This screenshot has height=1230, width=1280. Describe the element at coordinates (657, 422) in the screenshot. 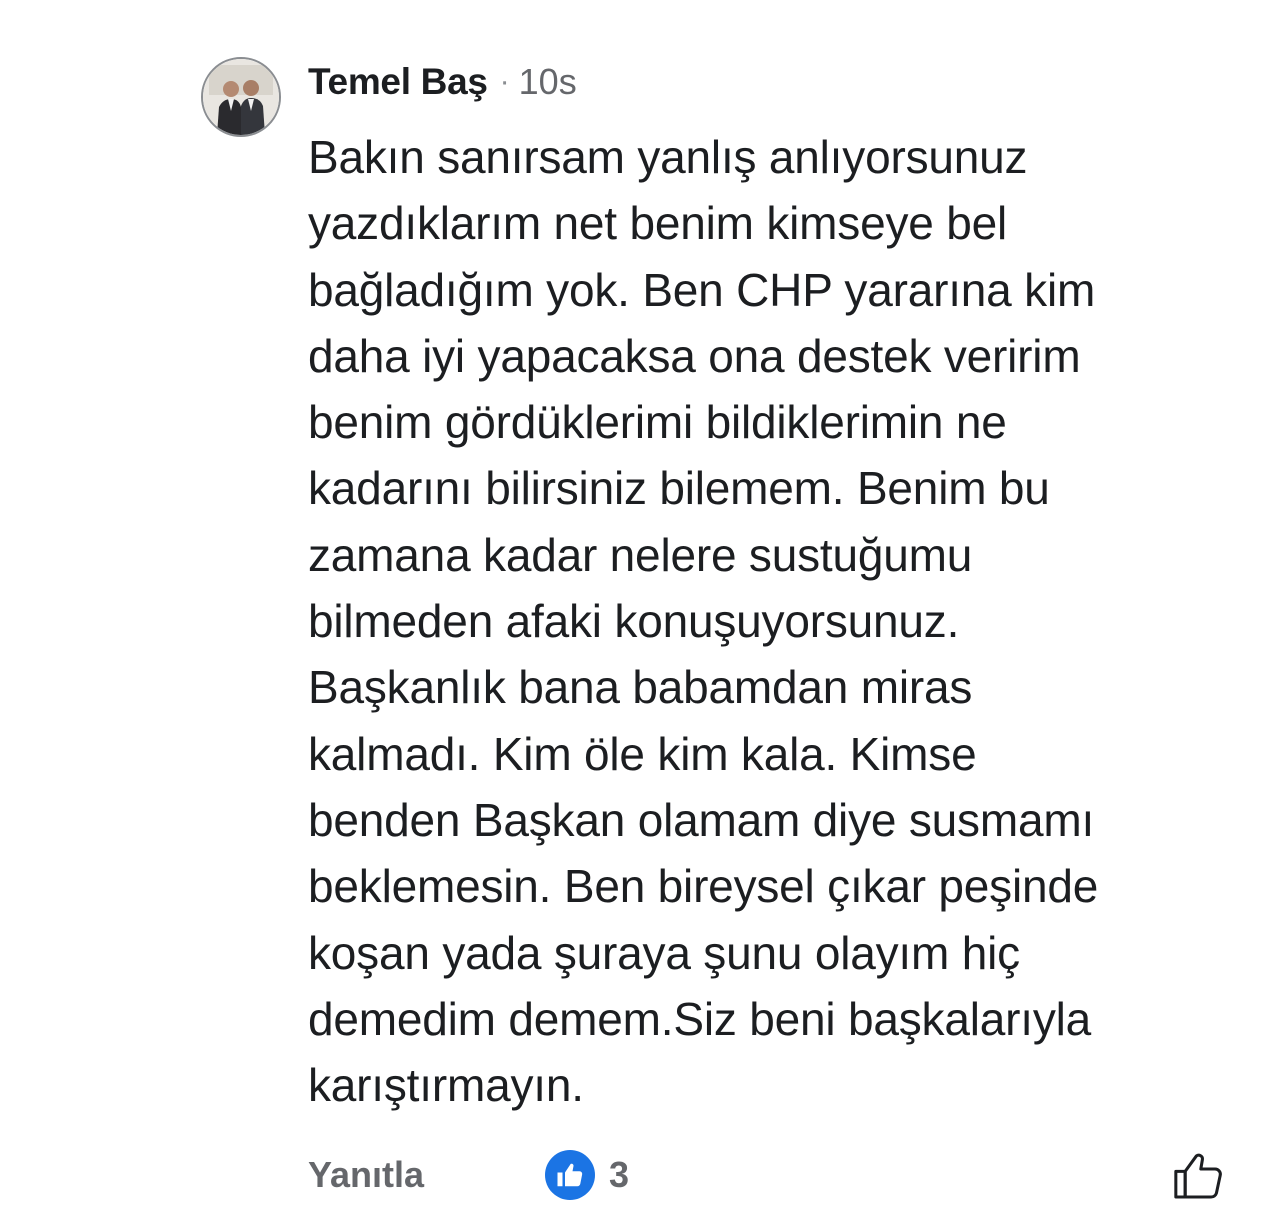

I see `comment-body-line: benim gördüklerimi bildiklerimin ne` at that location.